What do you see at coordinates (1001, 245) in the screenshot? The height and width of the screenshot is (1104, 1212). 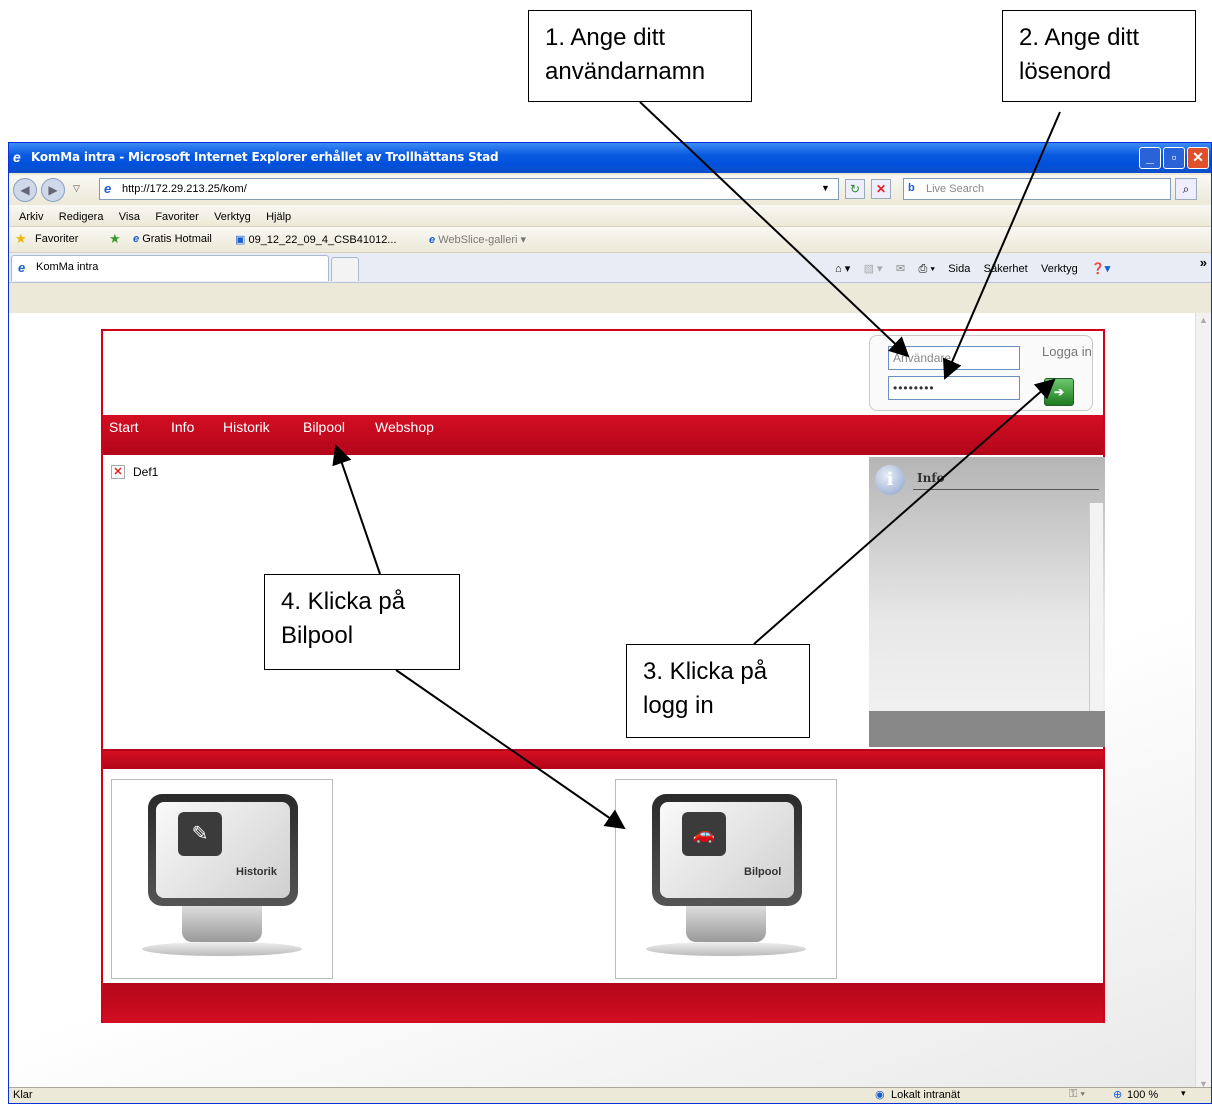 I see `arrow-to-password` at bounding box center [1001, 245].